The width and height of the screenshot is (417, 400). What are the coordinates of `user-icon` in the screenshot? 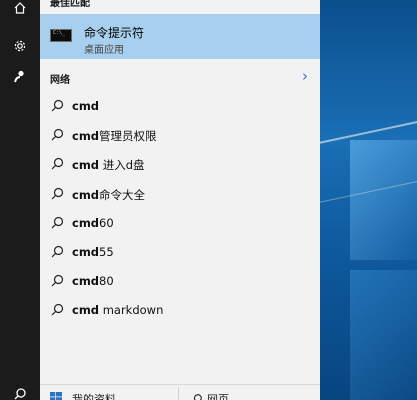 It's located at (19, 76).